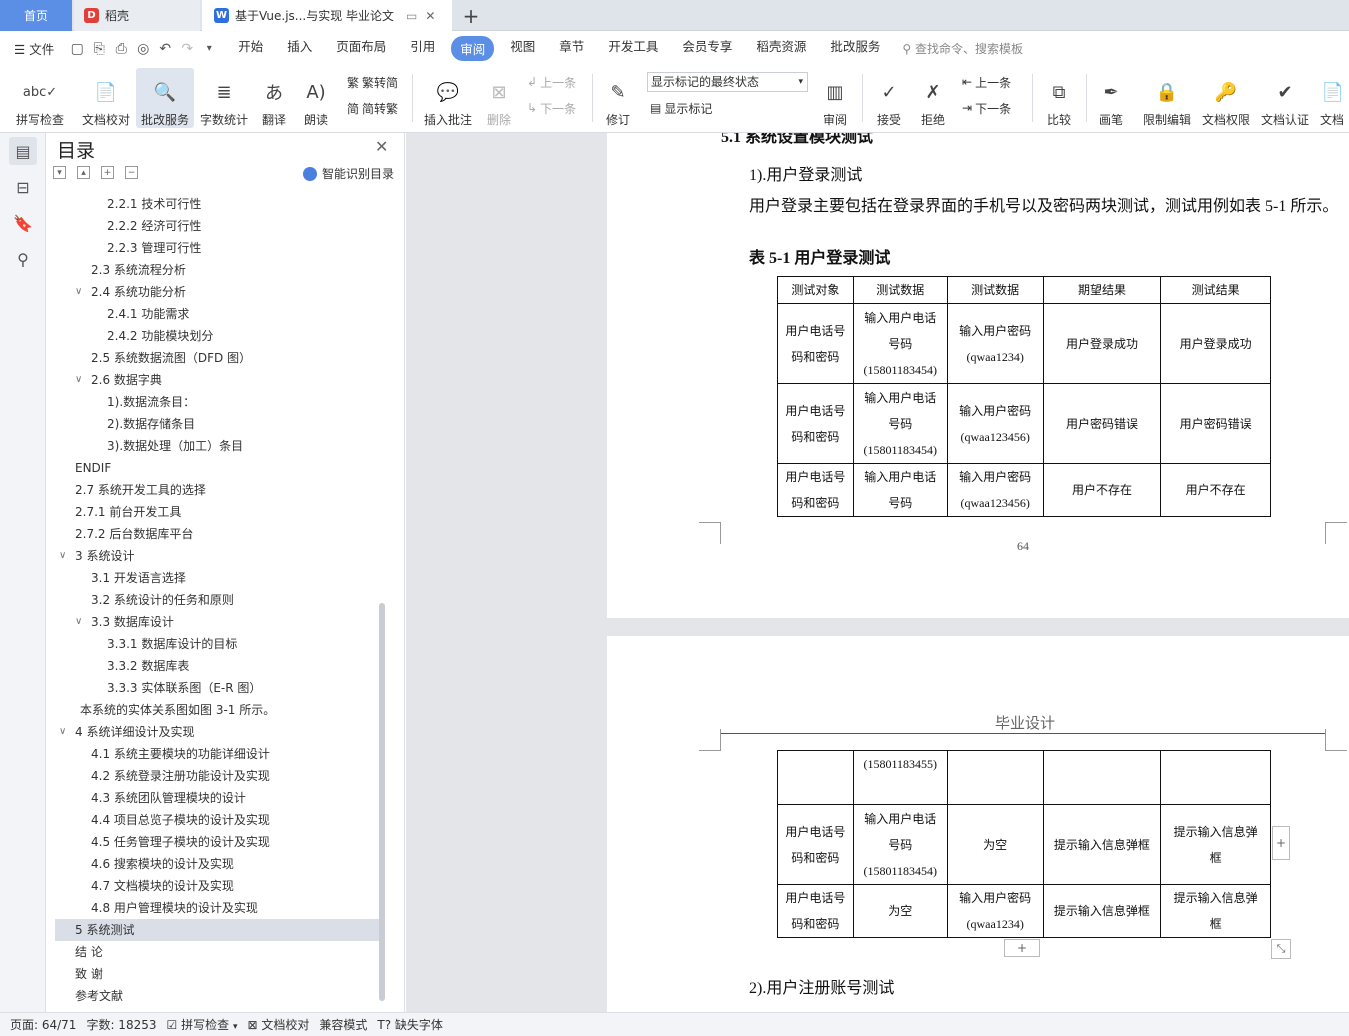  I want to click on toc-item: ∨ 4 系统详细设计及实现, so click(126, 732).